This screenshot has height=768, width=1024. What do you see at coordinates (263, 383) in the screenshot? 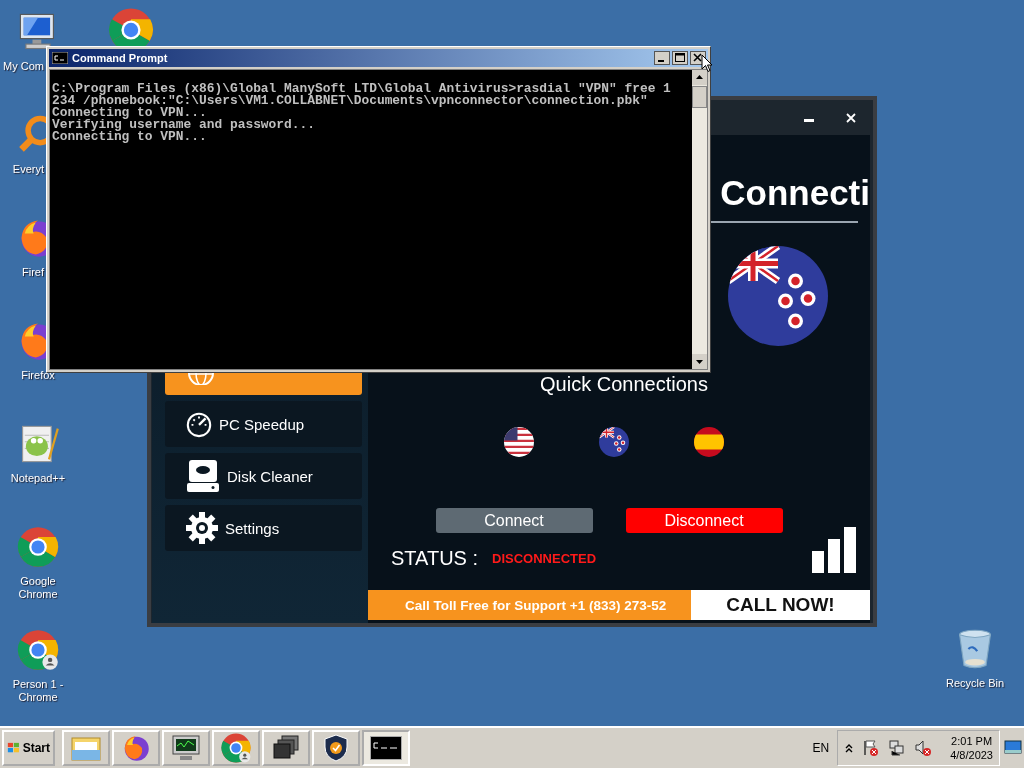
I see `sidebar-item` at bounding box center [263, 383].